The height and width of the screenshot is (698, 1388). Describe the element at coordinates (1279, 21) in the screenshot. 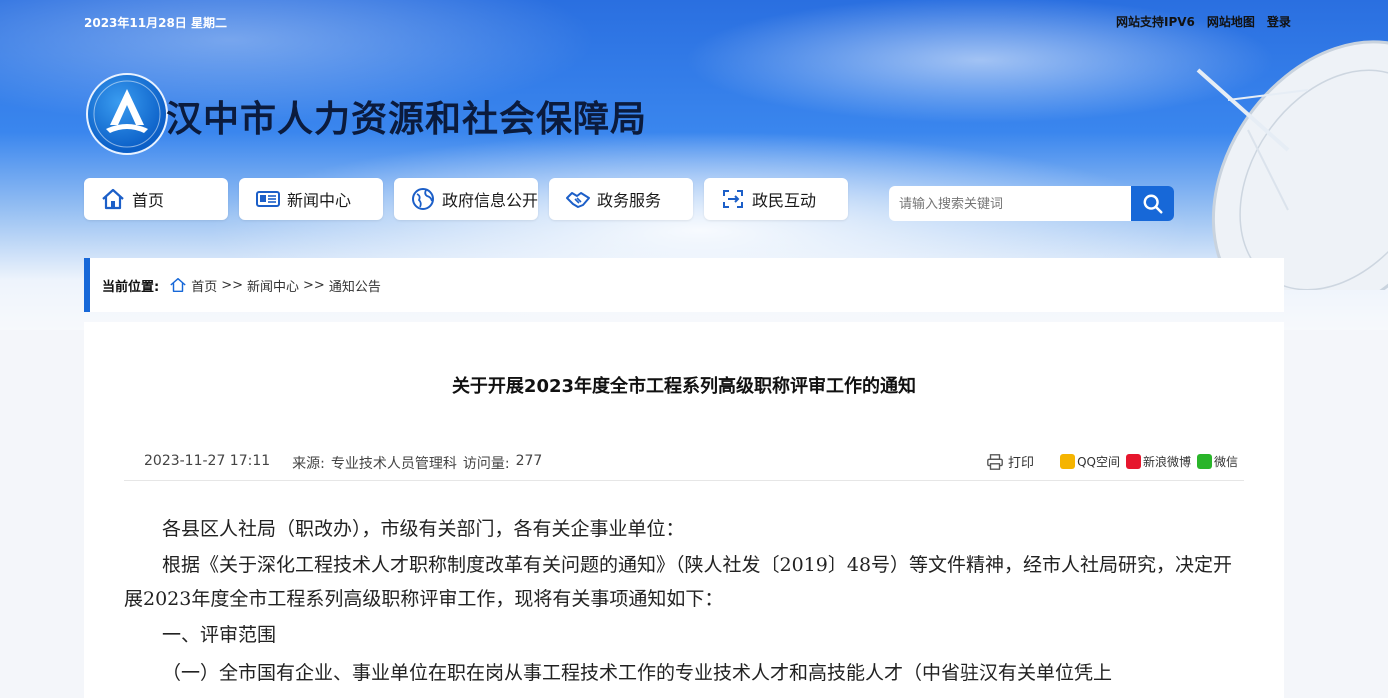

I see `login-link: 登录` at that location.